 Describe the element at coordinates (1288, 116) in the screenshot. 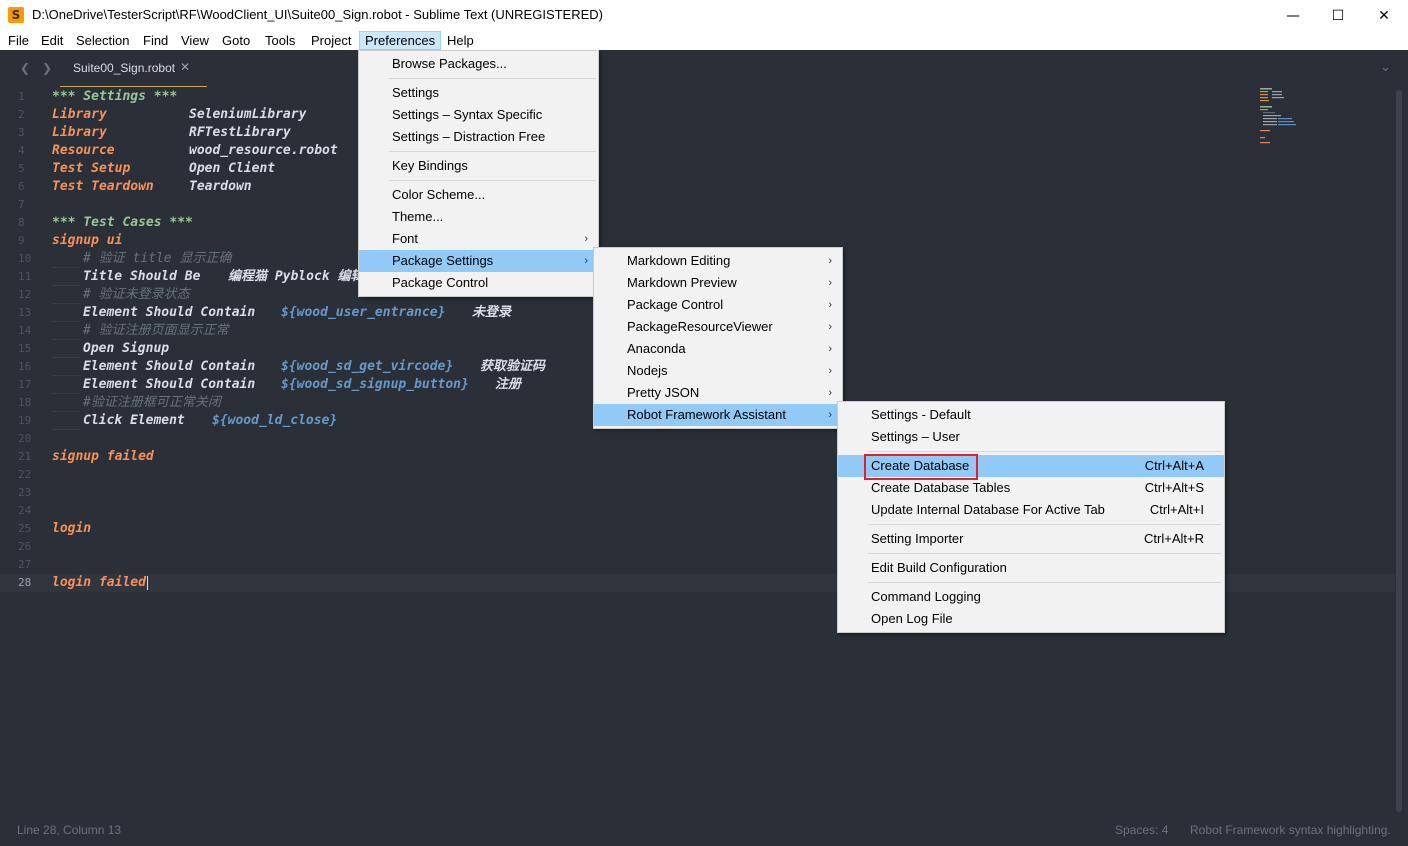

I see `minimap` at that location.